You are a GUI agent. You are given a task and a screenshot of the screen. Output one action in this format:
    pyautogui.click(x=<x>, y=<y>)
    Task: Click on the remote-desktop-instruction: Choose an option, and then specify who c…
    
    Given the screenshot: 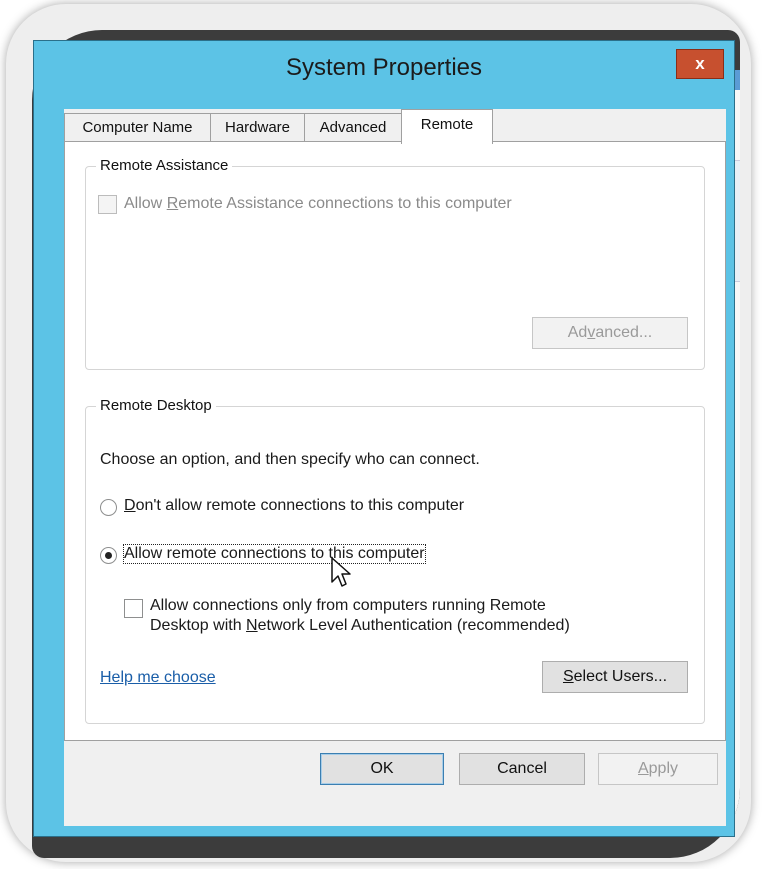 What is the action you would take?
    pyautogui.click(x=290, y=459)
    